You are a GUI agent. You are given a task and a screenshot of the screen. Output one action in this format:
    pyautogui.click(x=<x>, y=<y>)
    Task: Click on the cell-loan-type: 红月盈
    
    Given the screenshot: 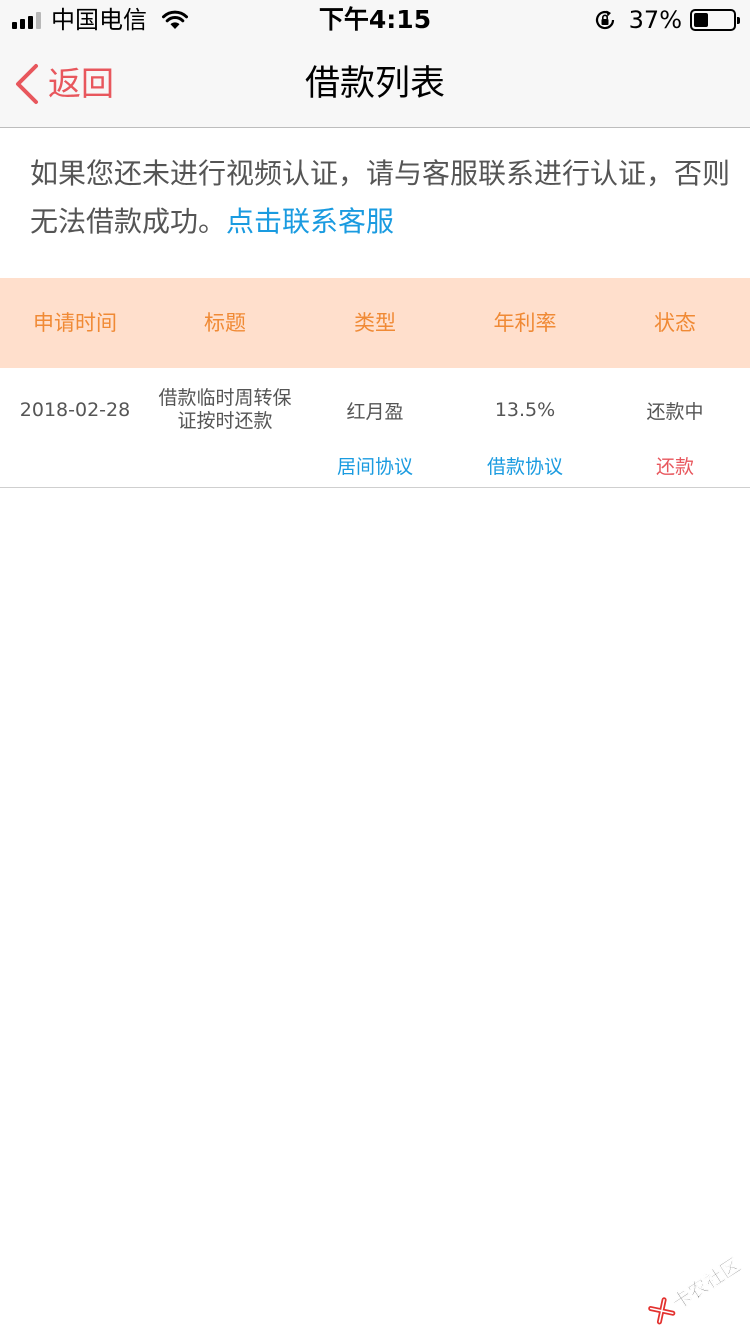 What is the action you would take?
    pyautogui.click(x=375, y=411)
    